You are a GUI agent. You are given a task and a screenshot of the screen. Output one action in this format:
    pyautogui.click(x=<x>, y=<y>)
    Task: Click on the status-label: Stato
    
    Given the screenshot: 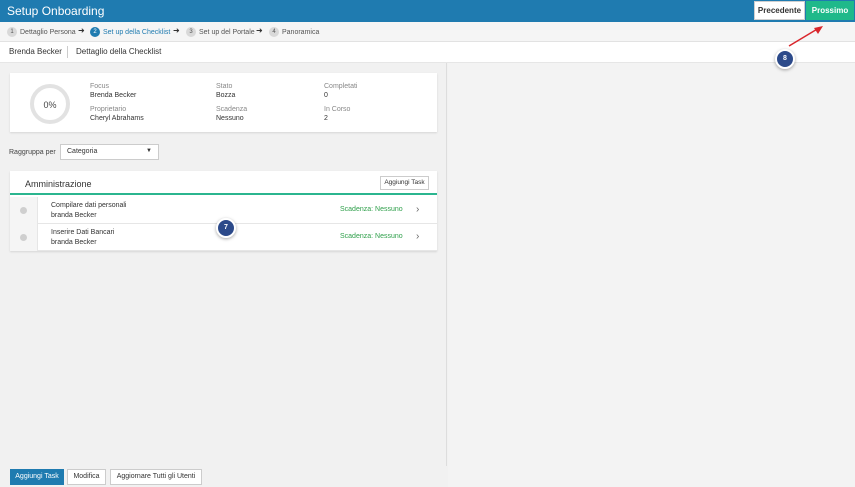 What is the action you would take?
    pyautogui.click(x=224, y=86)
    